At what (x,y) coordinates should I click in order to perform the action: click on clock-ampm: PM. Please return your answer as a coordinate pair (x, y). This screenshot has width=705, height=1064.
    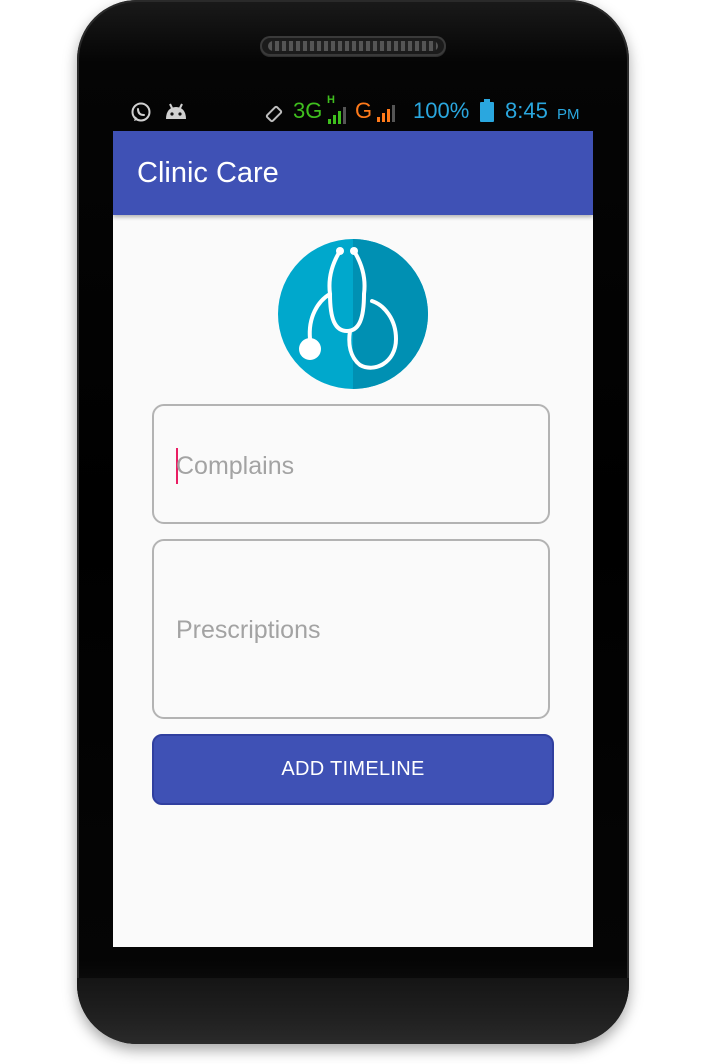
    Looking at the image, I should click on (568, 114).